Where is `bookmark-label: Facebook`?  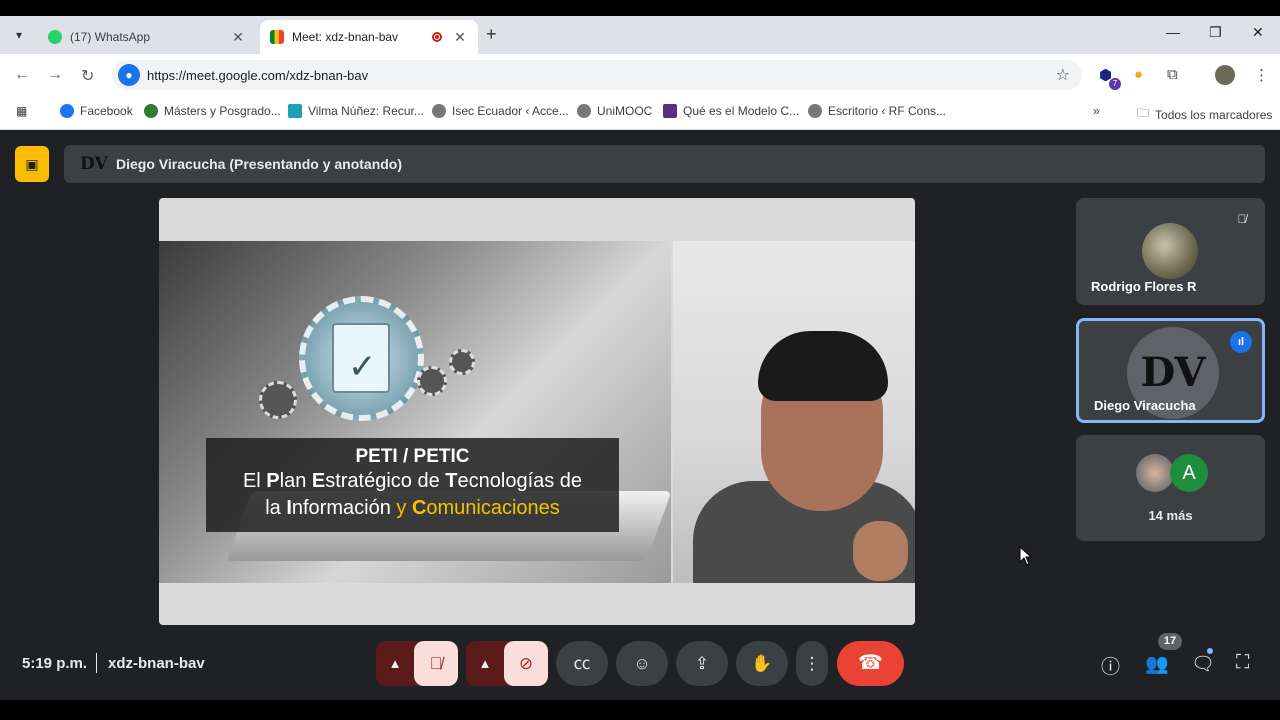 bookmark-label: Facebook is located at coordinates (106, 111).